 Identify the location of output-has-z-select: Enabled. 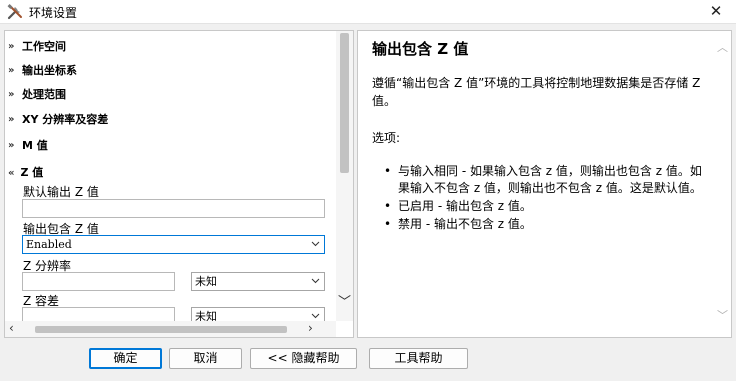
(173, 244).